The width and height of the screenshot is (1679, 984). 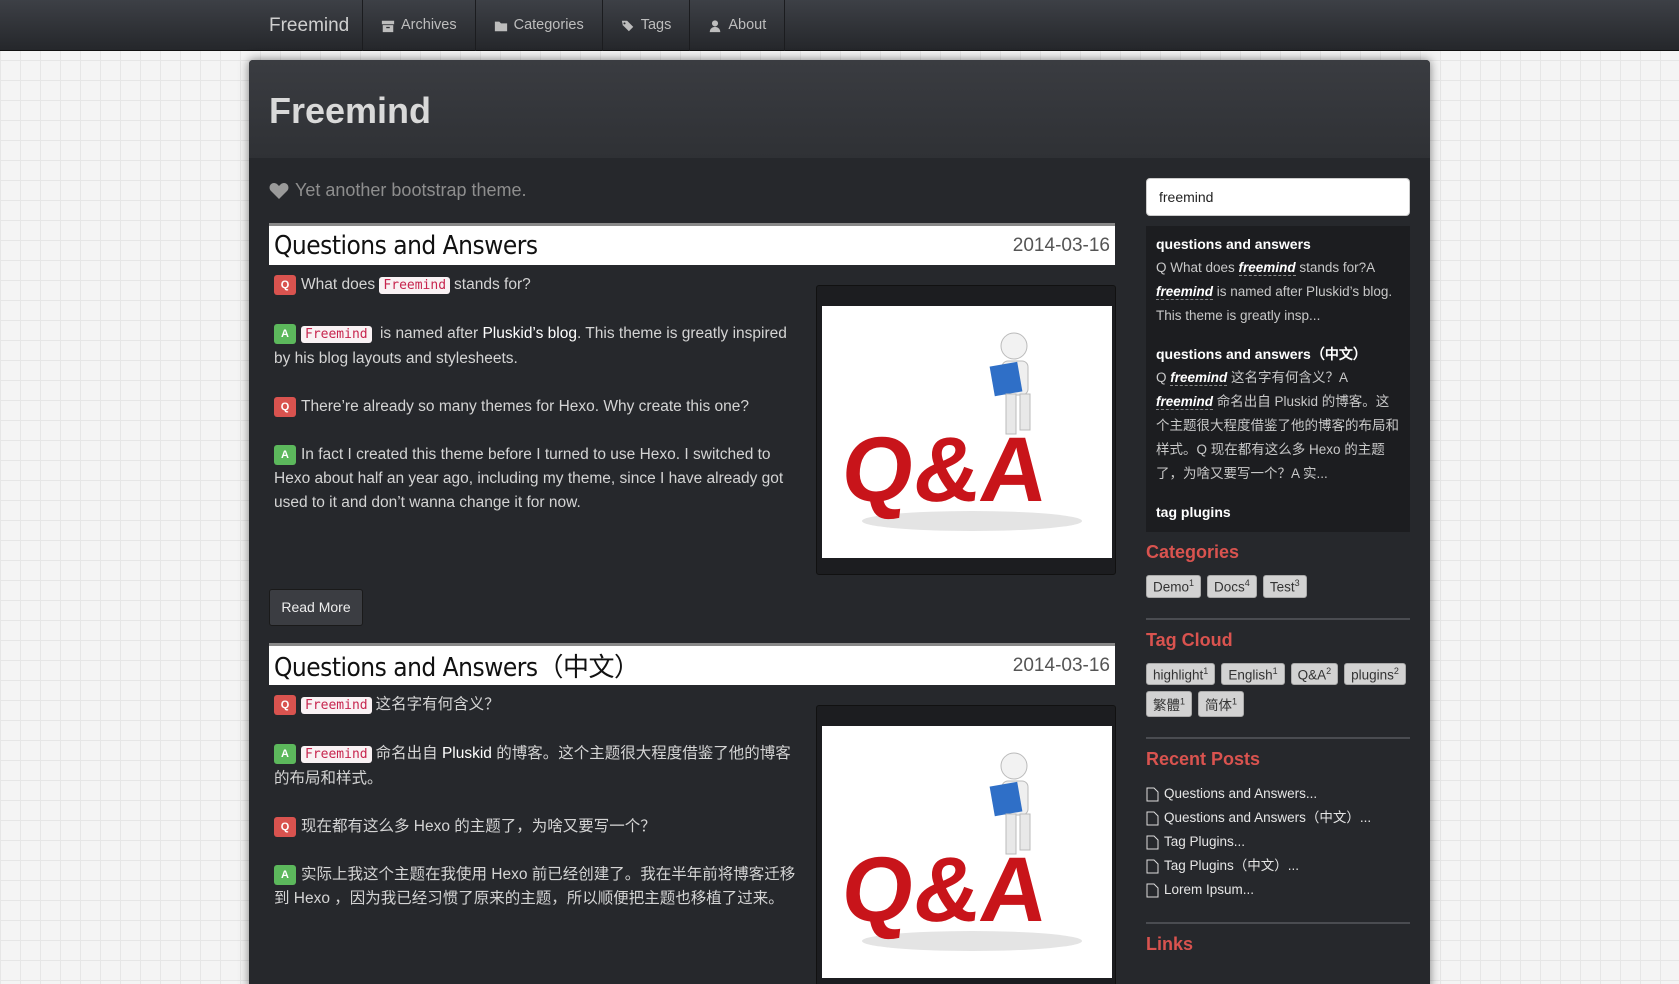 What do you see at coordinates (467, 753) in the screenshot?
I see `pluskid-link: Pluskid` at bounding box center [467, 753].